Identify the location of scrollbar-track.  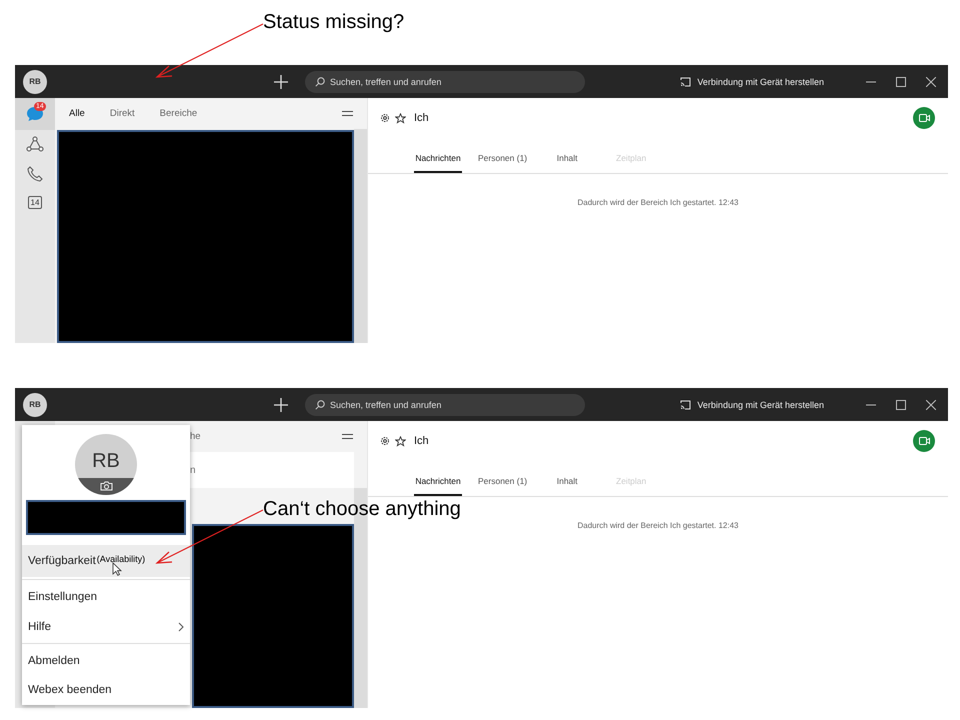
(360, 236).